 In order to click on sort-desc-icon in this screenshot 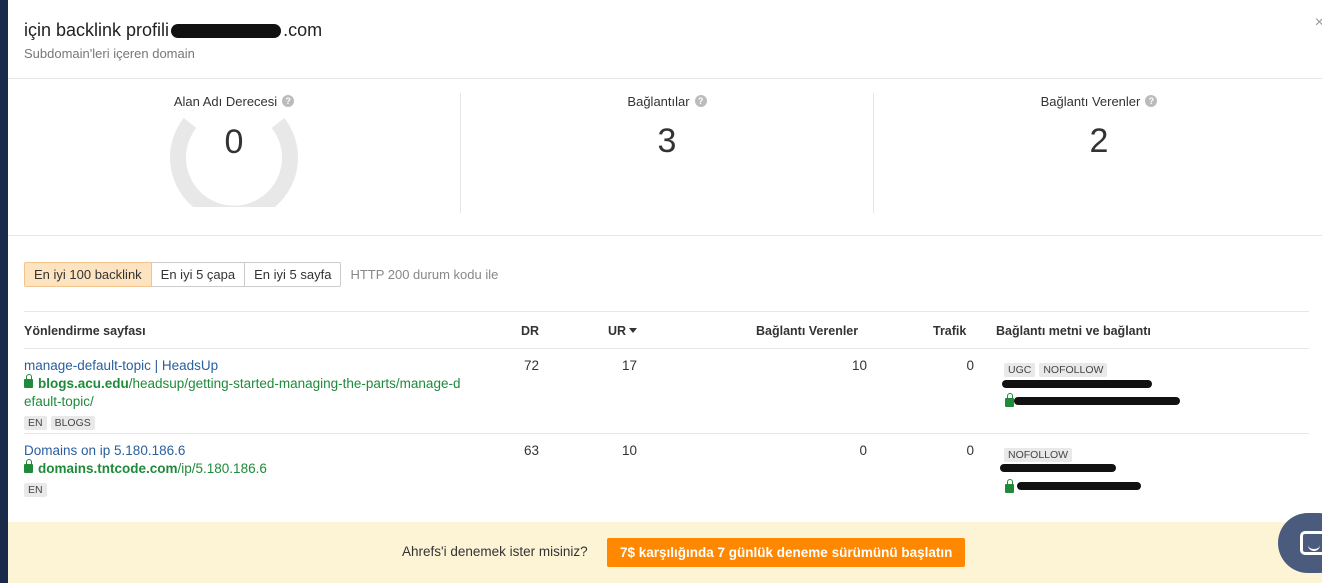, I will do `click(633, 330)`.